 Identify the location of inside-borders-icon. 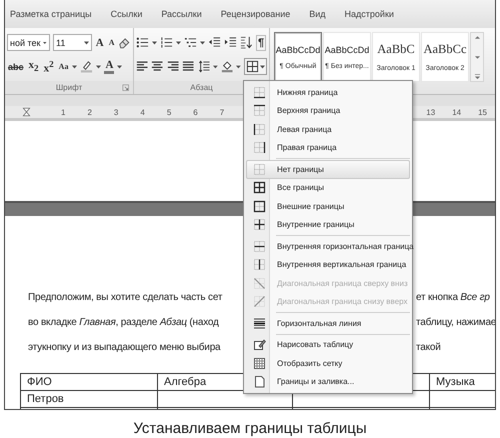
(259, 225).